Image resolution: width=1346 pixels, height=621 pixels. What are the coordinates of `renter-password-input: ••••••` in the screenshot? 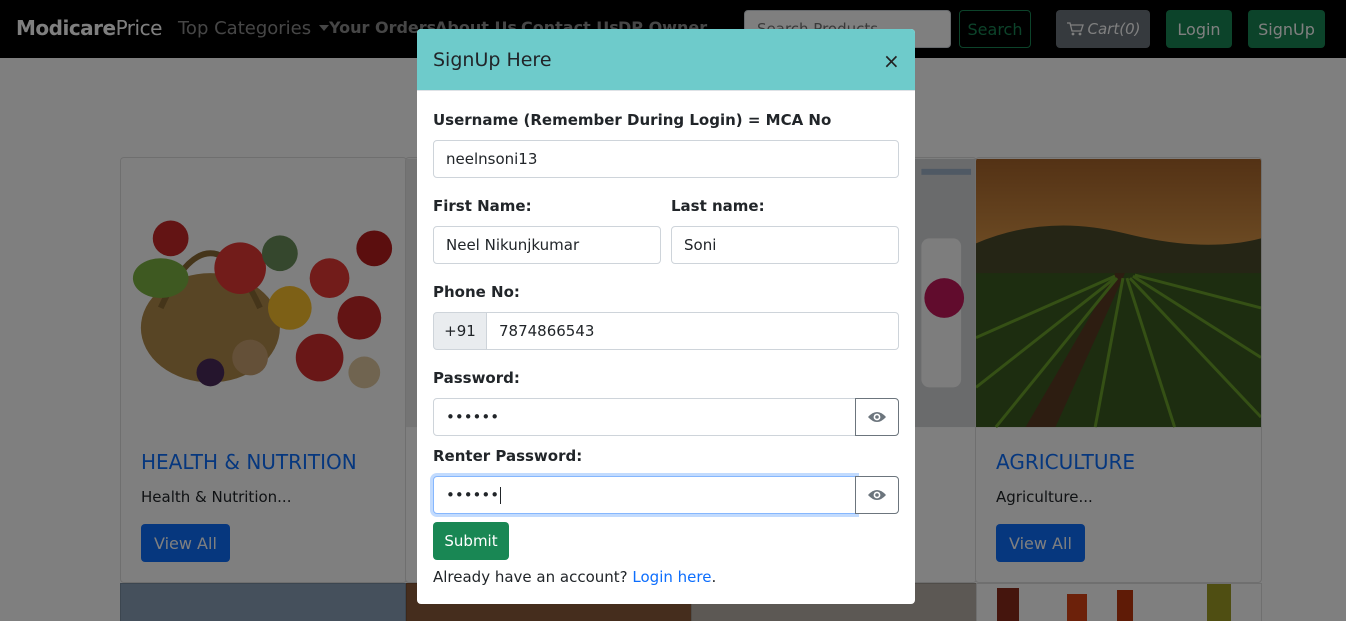 It's located at (644, 495).